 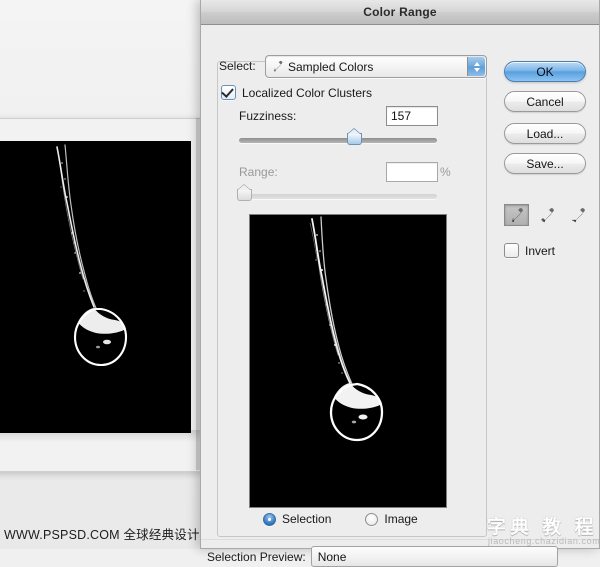 I want to click on document-window-bottom-shadow, so click(x=103, y=436).